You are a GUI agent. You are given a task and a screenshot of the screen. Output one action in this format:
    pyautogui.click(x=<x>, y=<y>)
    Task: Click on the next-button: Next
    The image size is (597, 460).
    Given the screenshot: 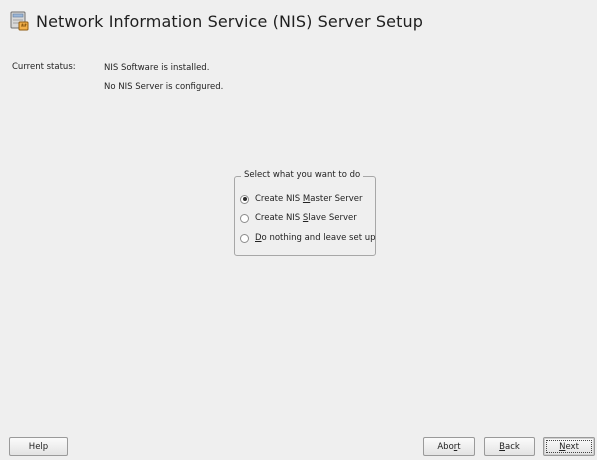 What is the action you would take?
    pyautogui.click(x=569, y=446)
    